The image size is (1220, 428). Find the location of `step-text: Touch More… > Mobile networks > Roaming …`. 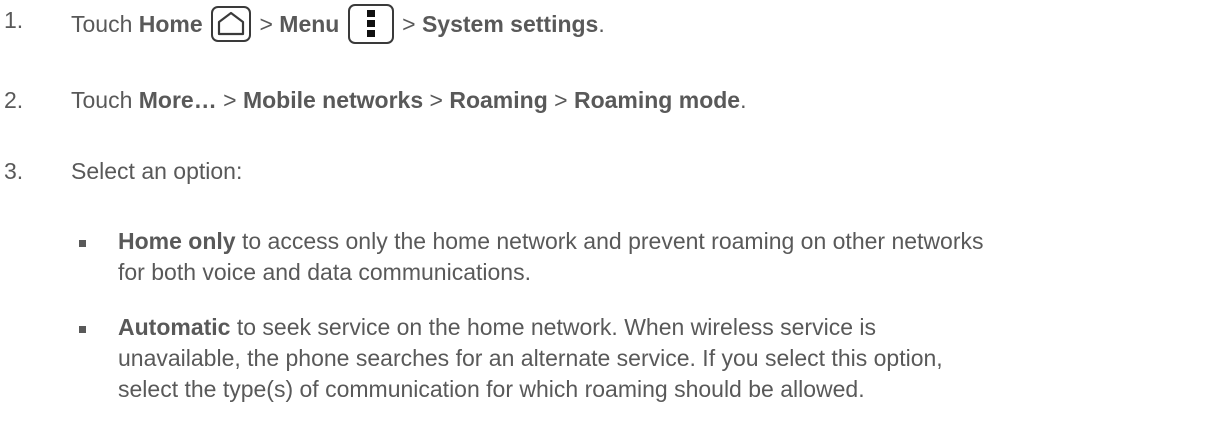

step-text: Touch More… > Mobile networks > Roaming … is located at coordinates (408, 100).